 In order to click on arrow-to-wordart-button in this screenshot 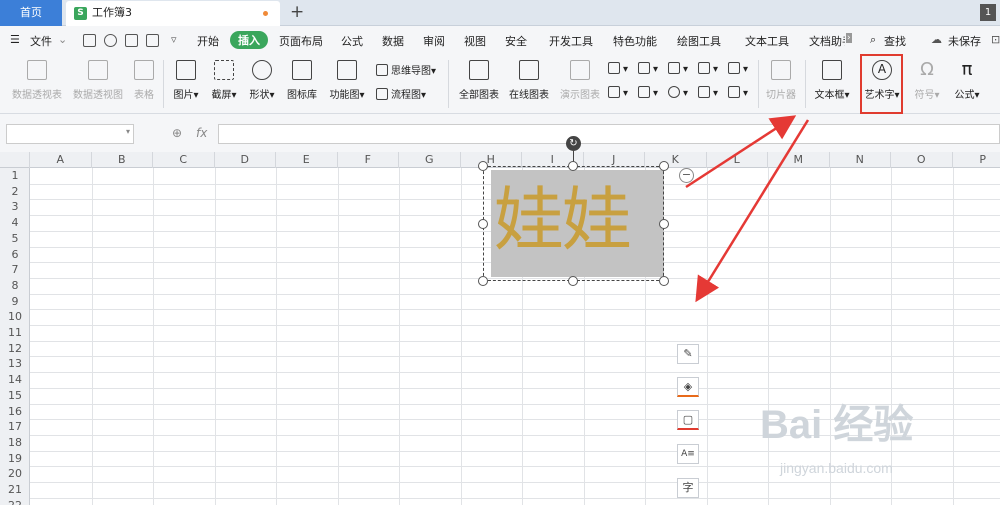, I will do `click(741, 152)`.